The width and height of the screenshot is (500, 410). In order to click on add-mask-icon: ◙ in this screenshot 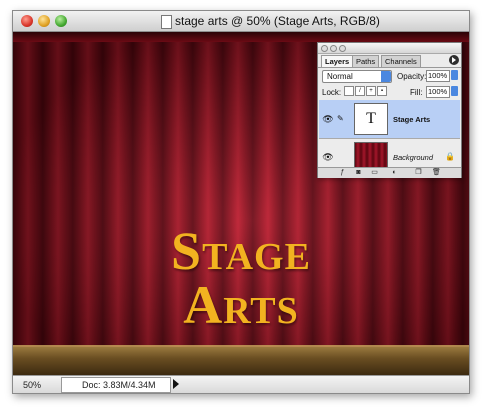, I will do `click(358, 173)`.